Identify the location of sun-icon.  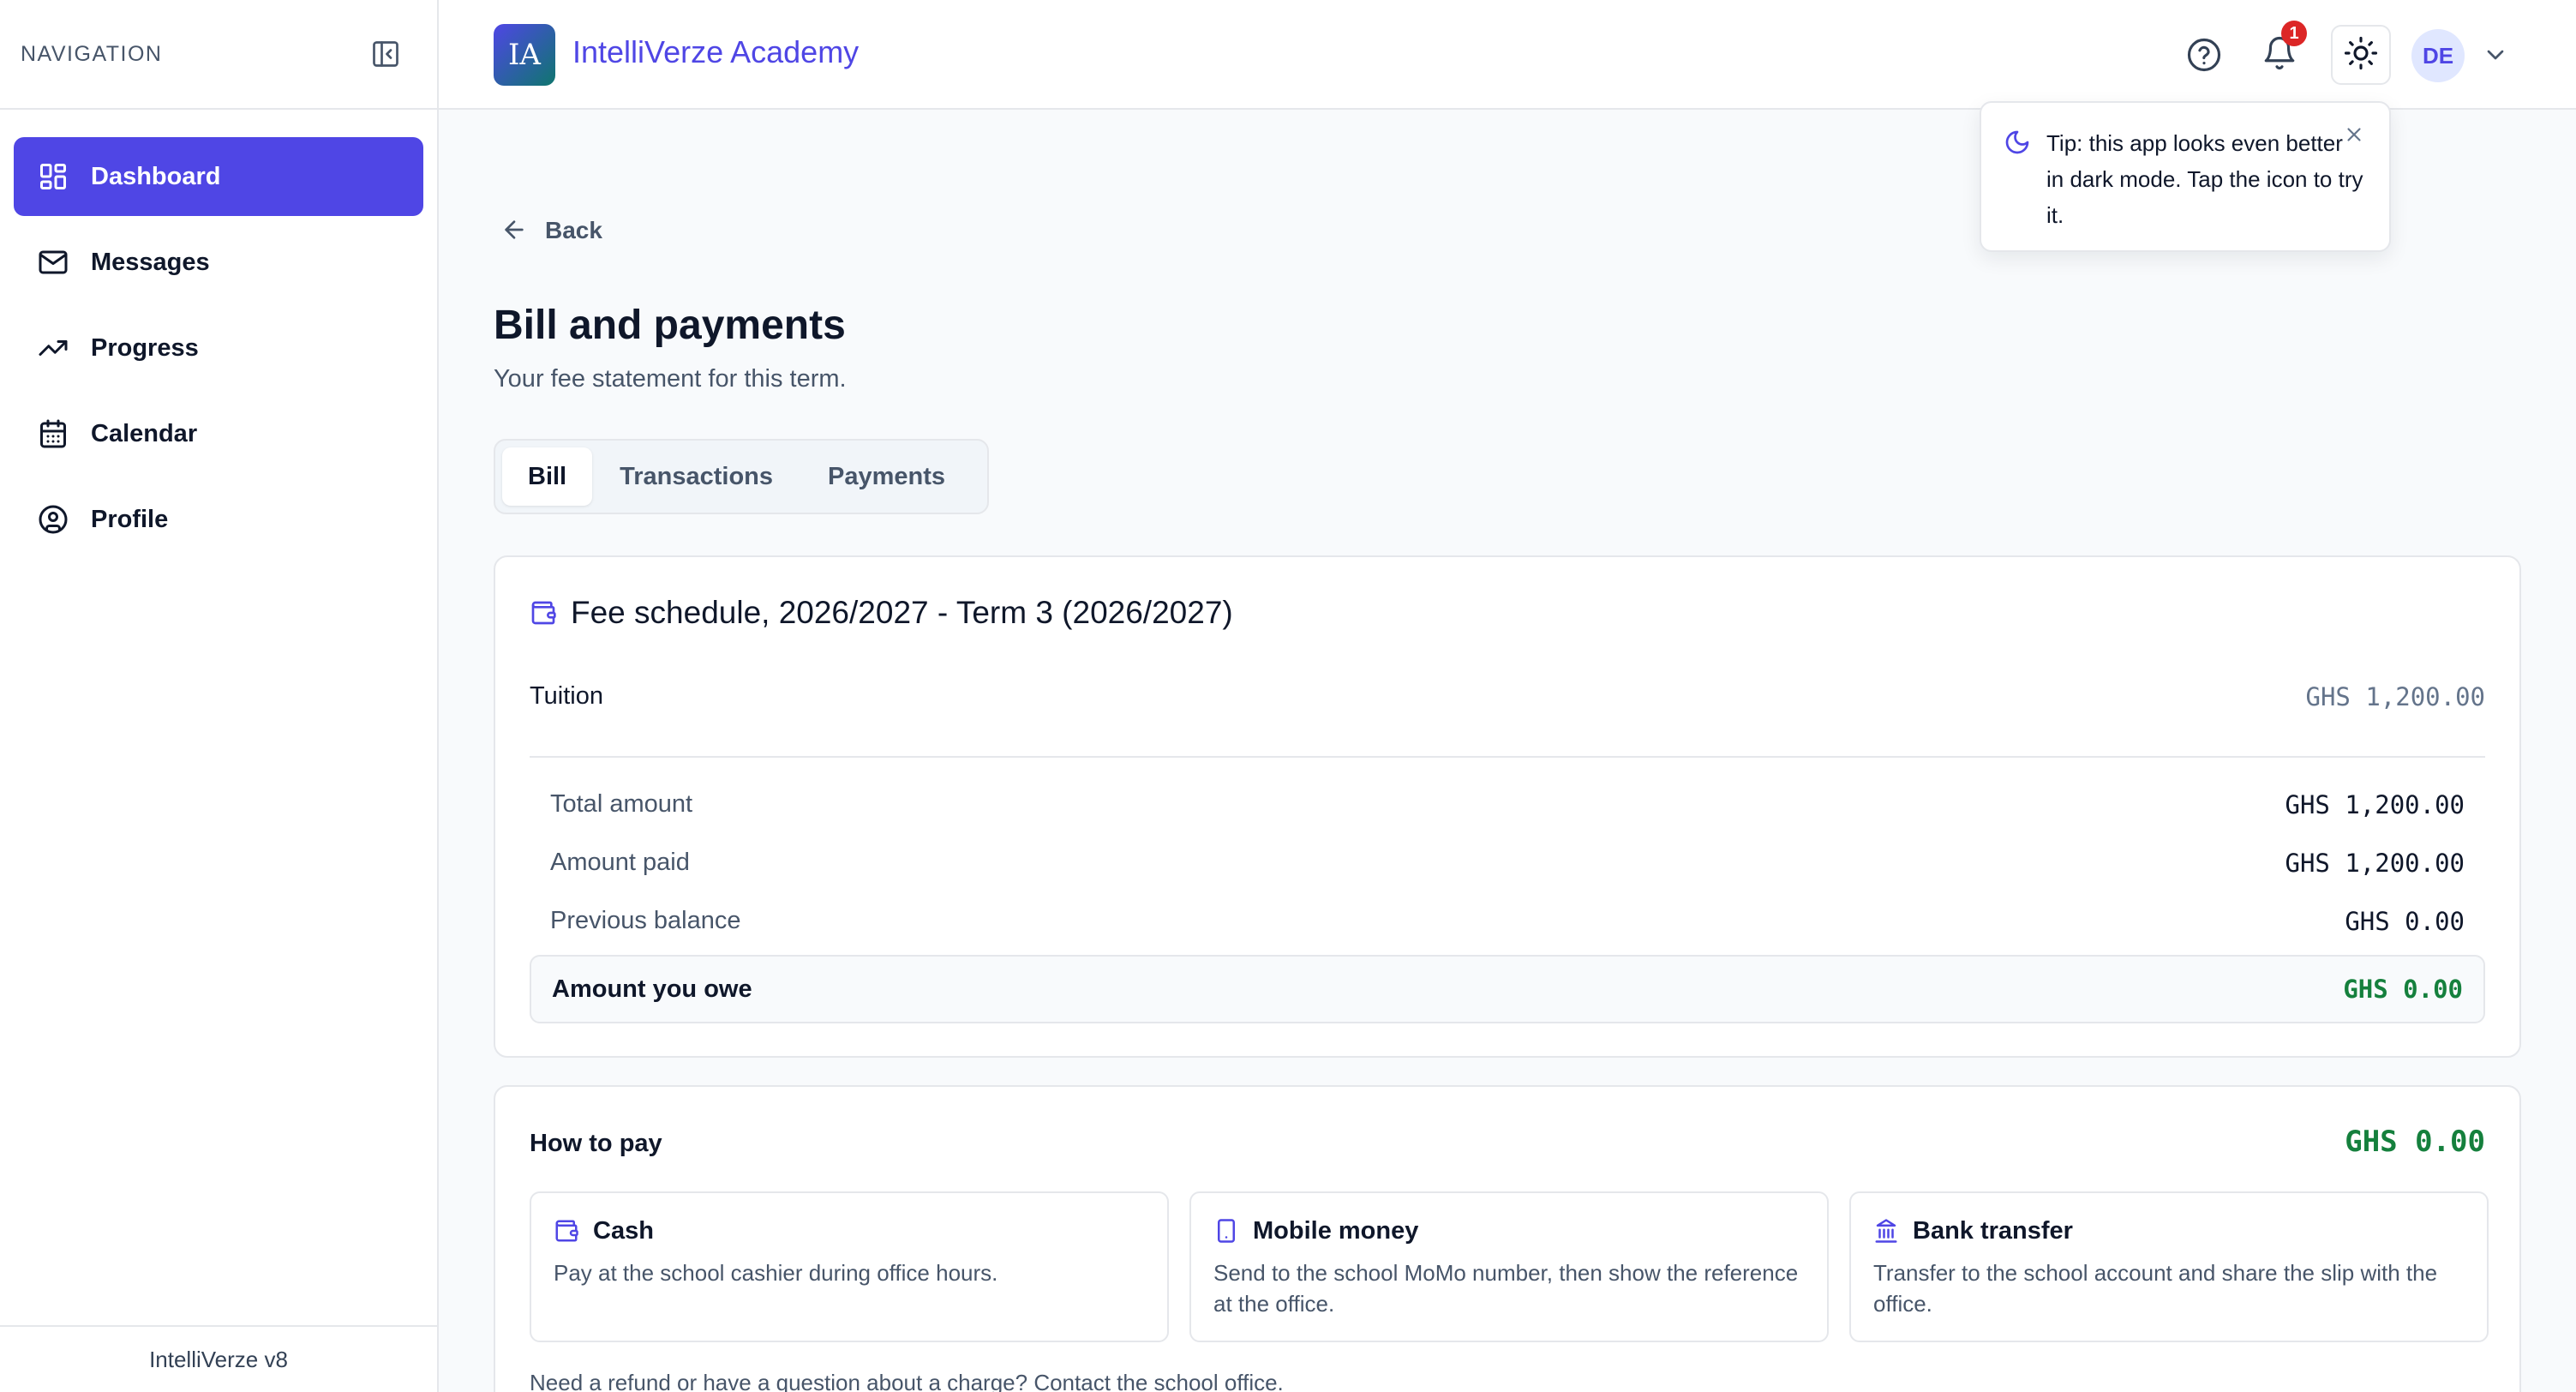
(2361, 55).